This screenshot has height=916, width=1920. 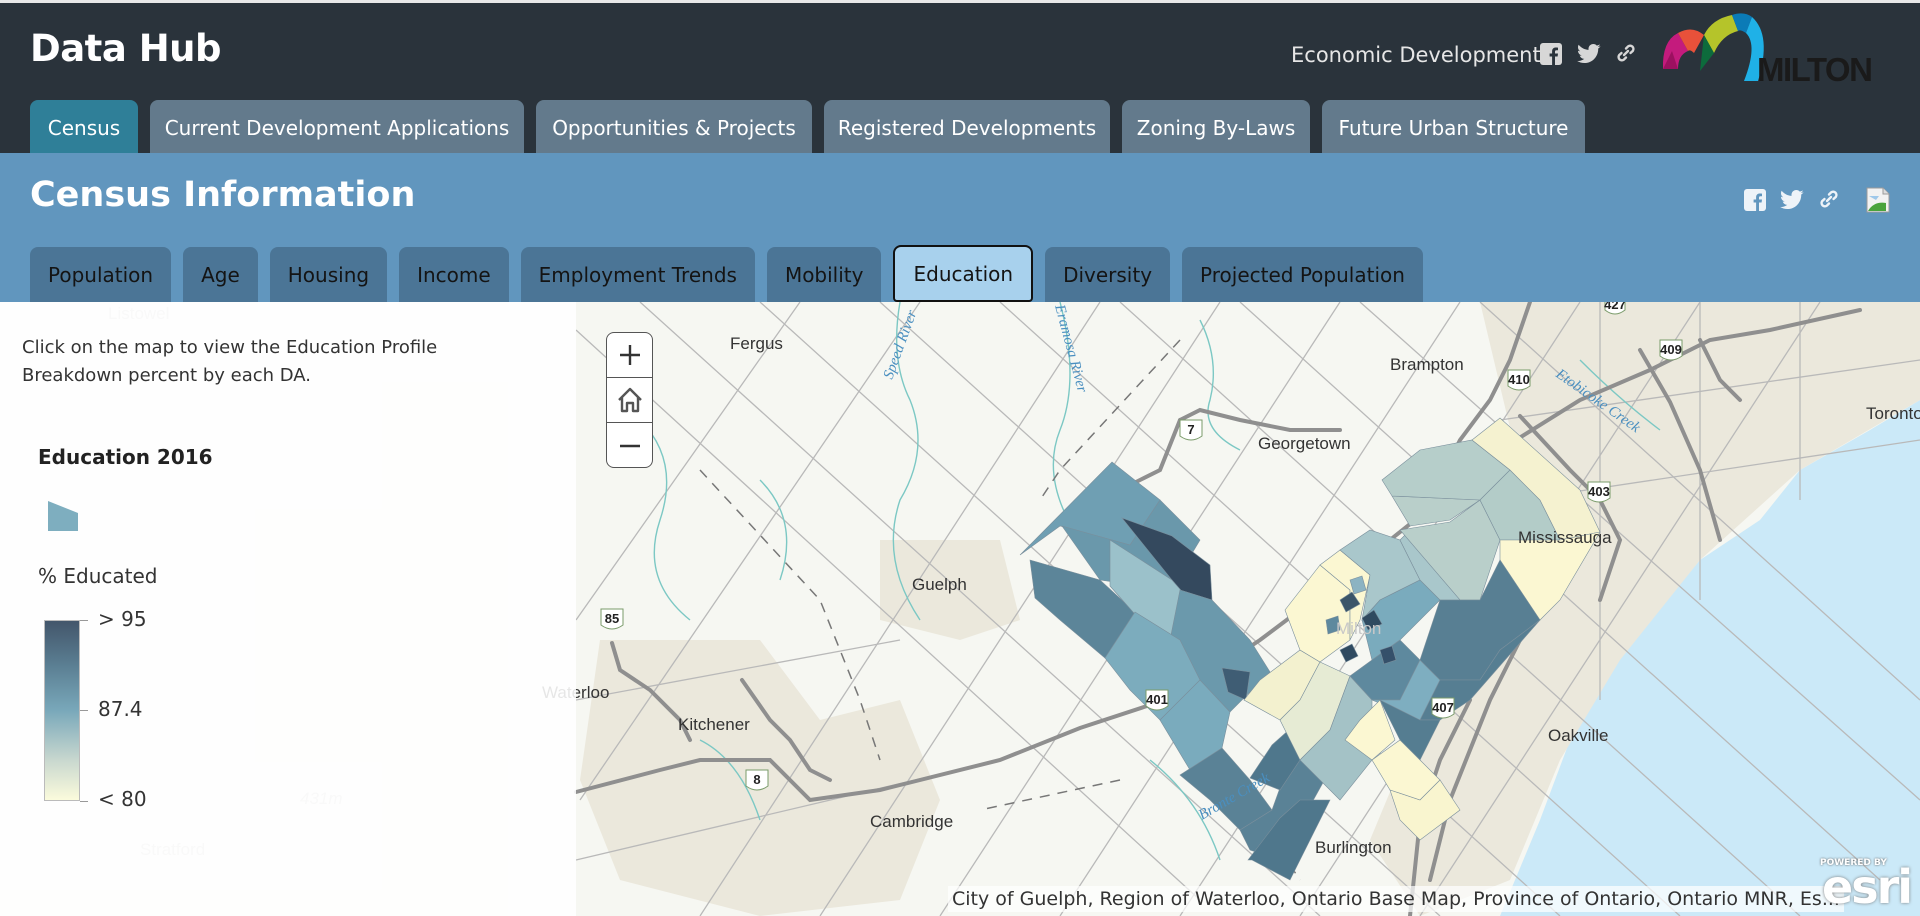 I want to click on sub-tab-population: Population, so click(x=101, y=274).